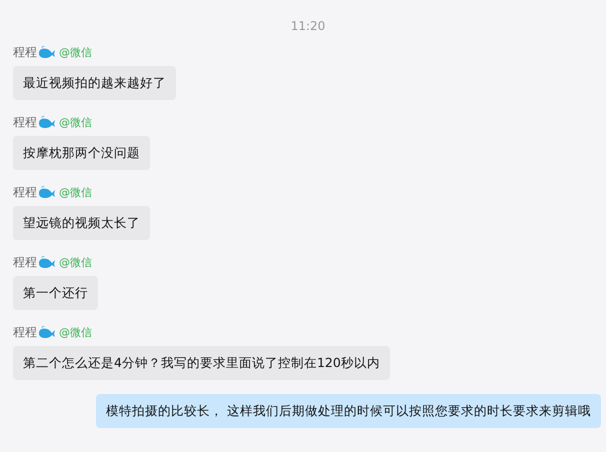 The width and height of the screenshot is (606, 452). I want to click on message-bubble: 模特拍摄的比较长， 这样我们后期做处理的时候可以按照您要求的时长要求来剪辑哦, so click(348, 411).